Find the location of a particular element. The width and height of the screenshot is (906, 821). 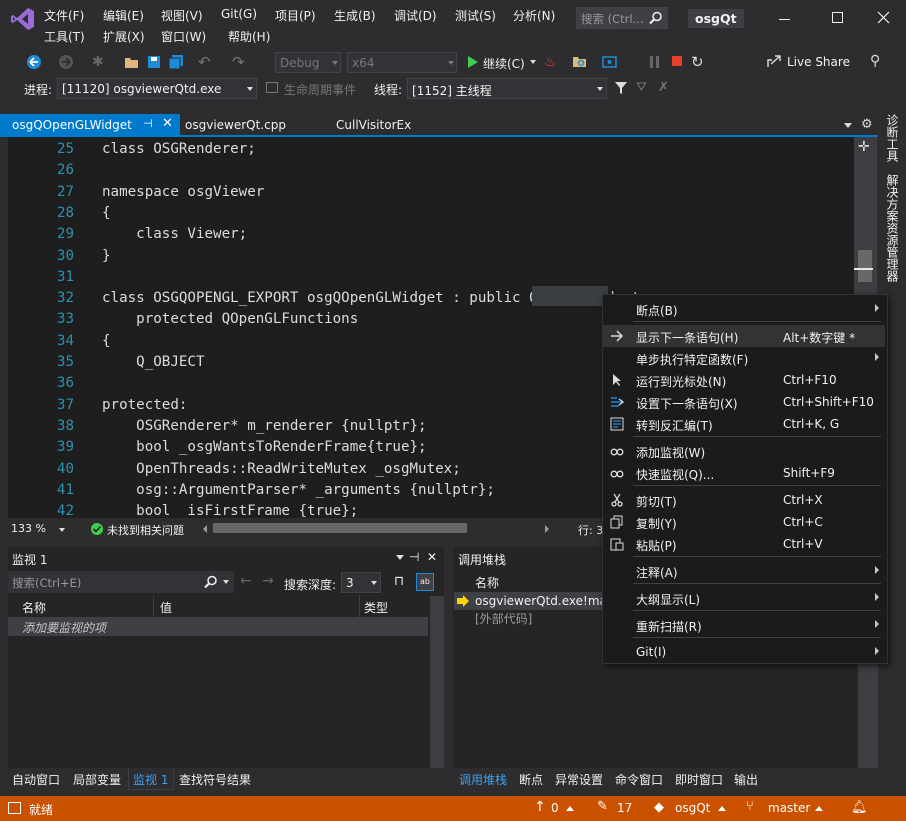

bottom-tab: 命令窗口 is located at coordinates (639, 779).